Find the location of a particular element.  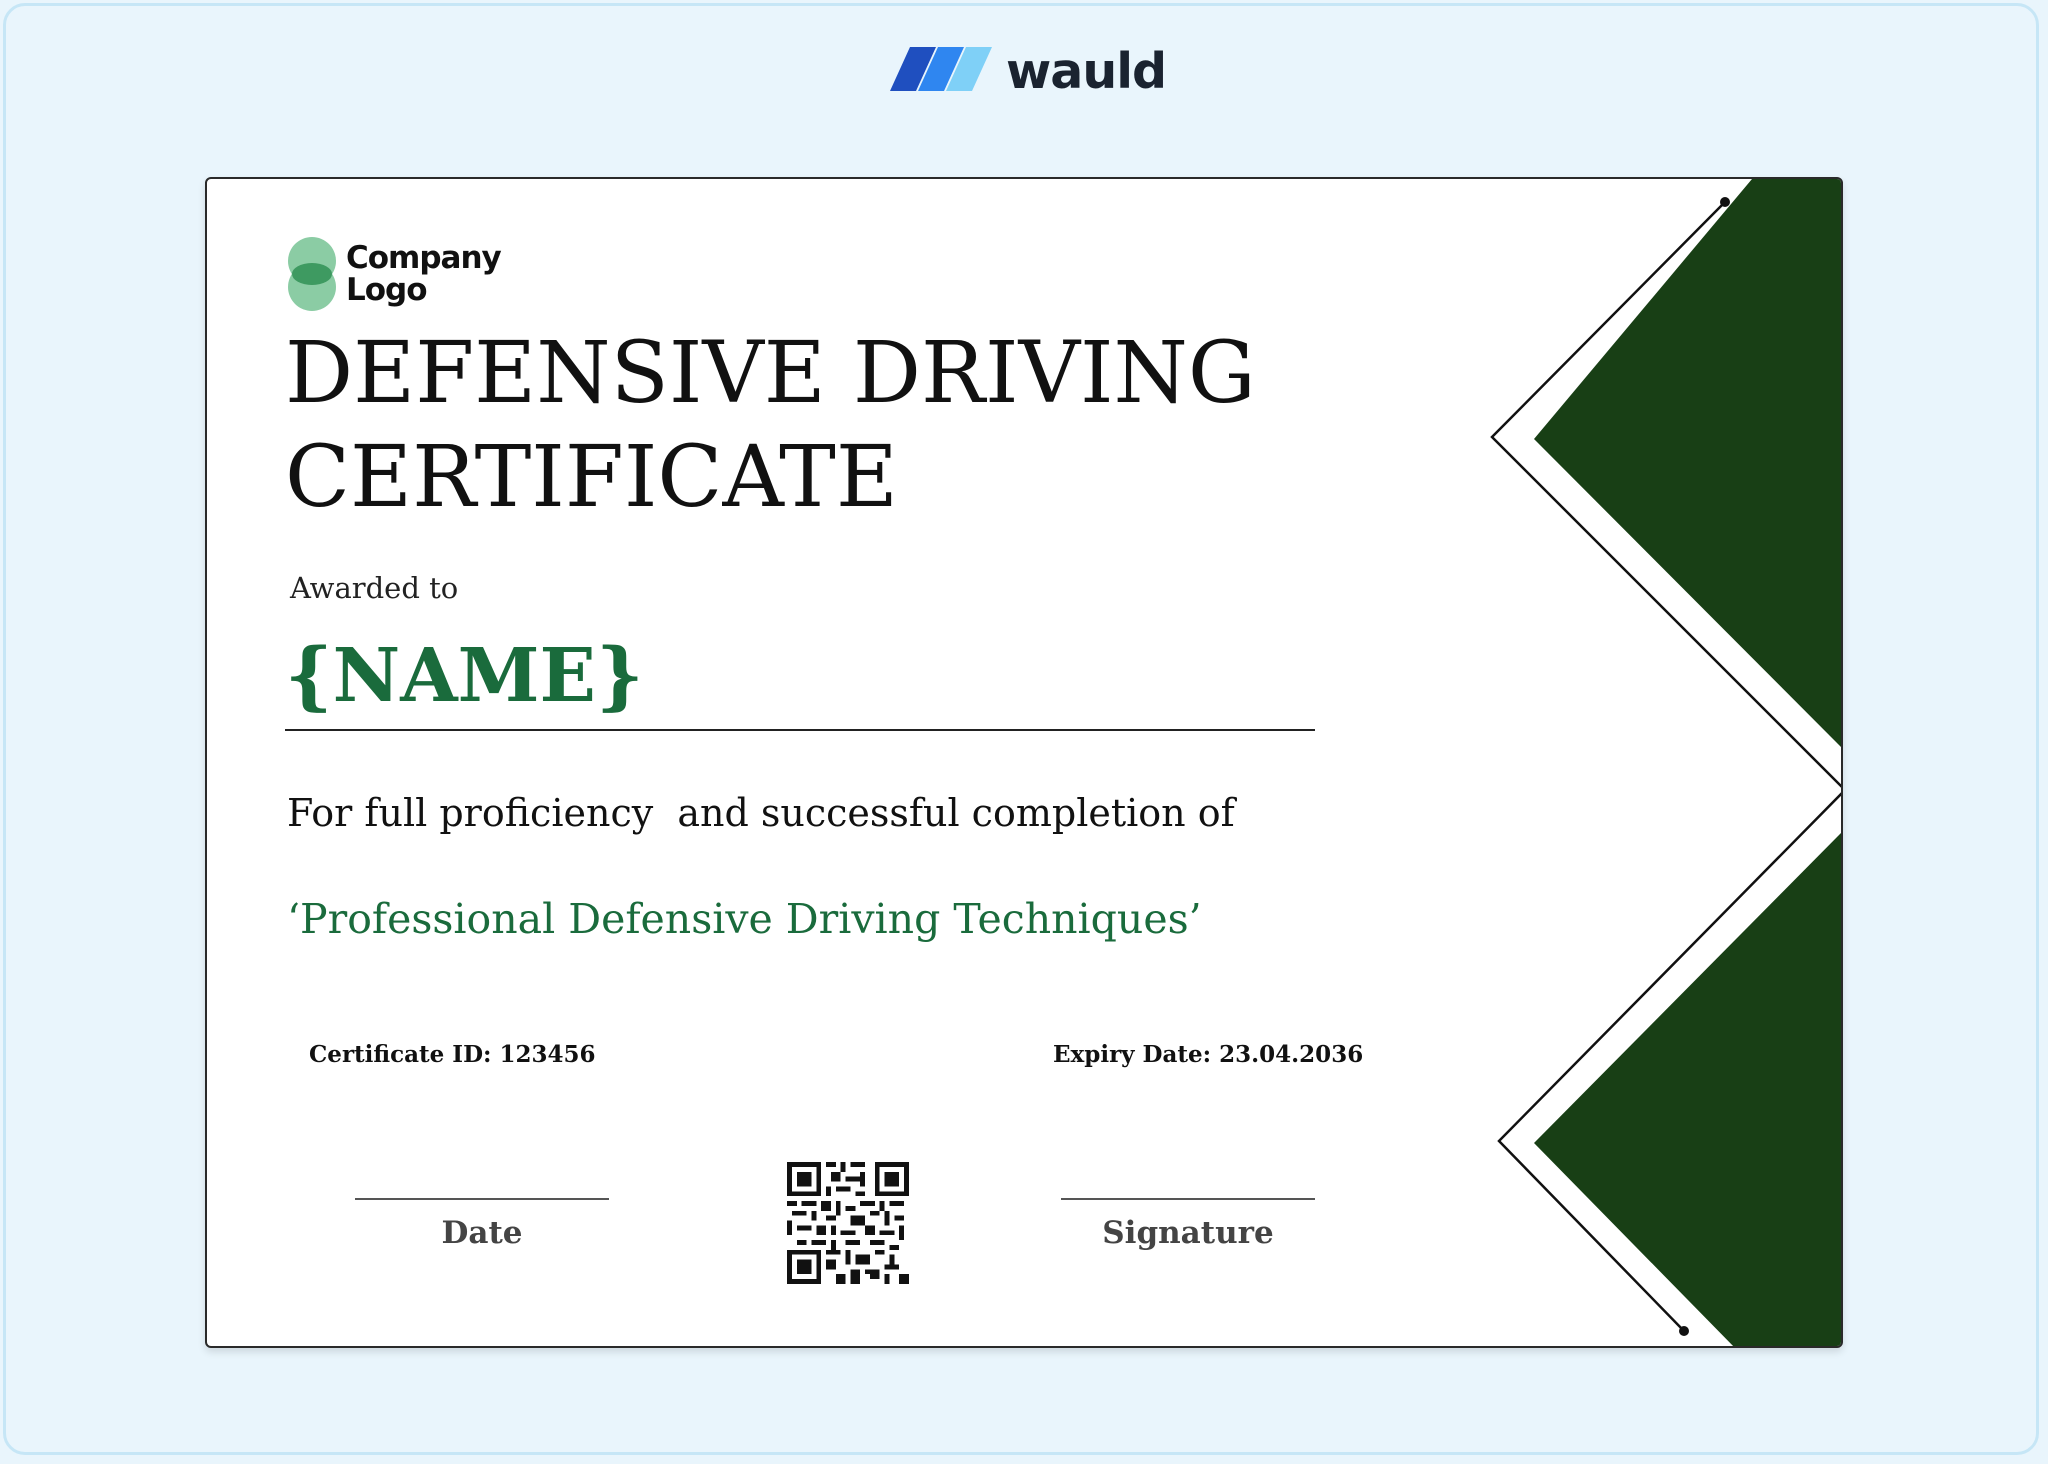

brand-header: wauld is located at coordinates (1027, 71).